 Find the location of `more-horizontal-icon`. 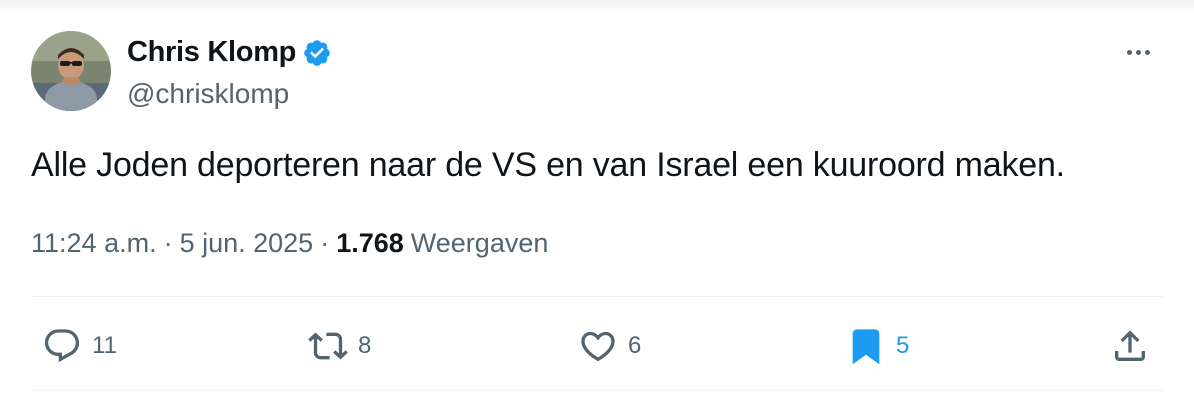

more-horizontal-icon is located at coordinates (1129, 52).